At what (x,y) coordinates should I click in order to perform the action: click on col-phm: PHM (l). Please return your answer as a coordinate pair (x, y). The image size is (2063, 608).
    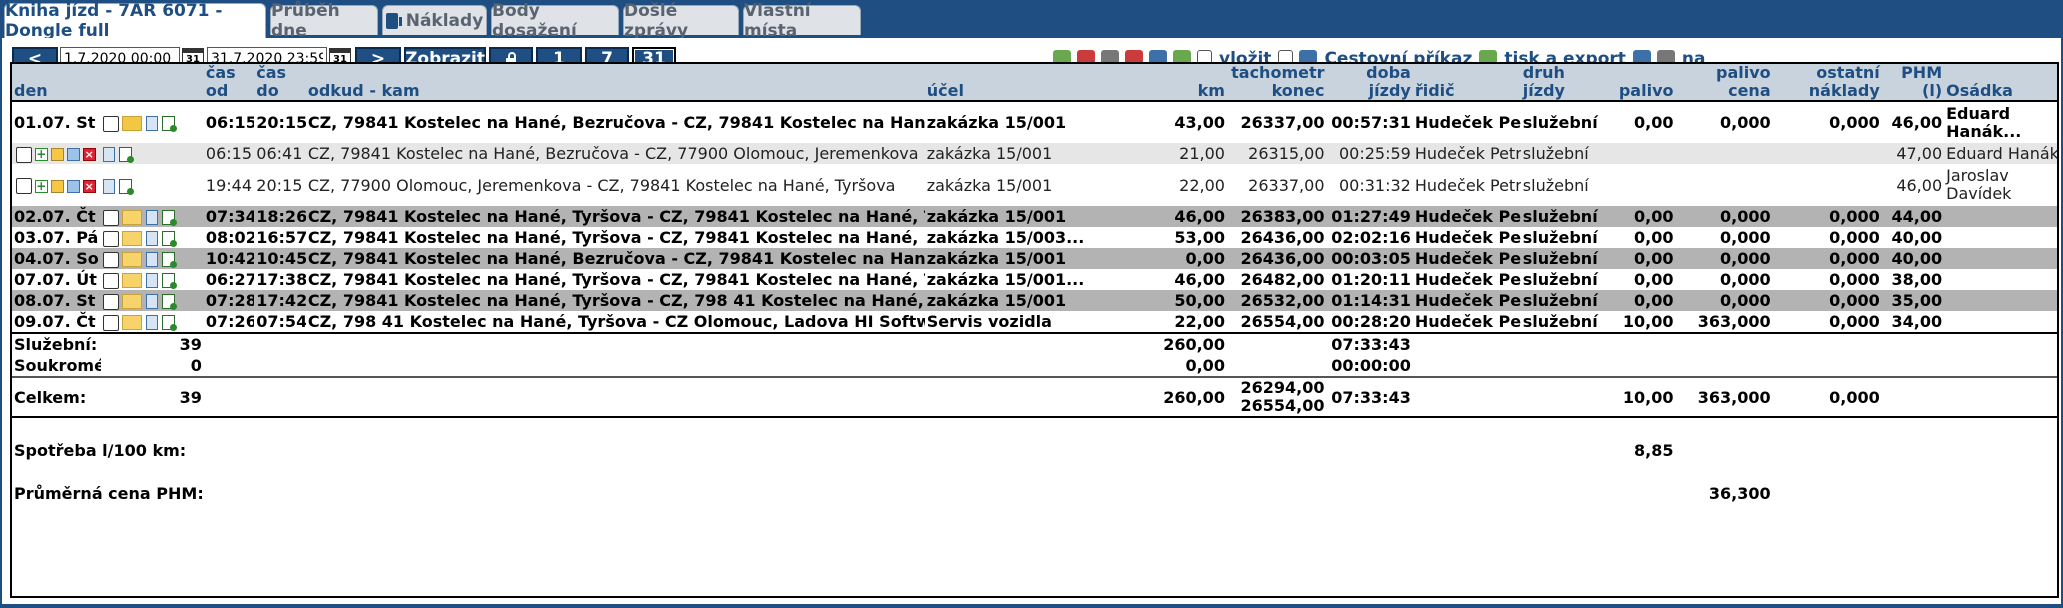
    Looking at the image, I should click on (1913, 83).